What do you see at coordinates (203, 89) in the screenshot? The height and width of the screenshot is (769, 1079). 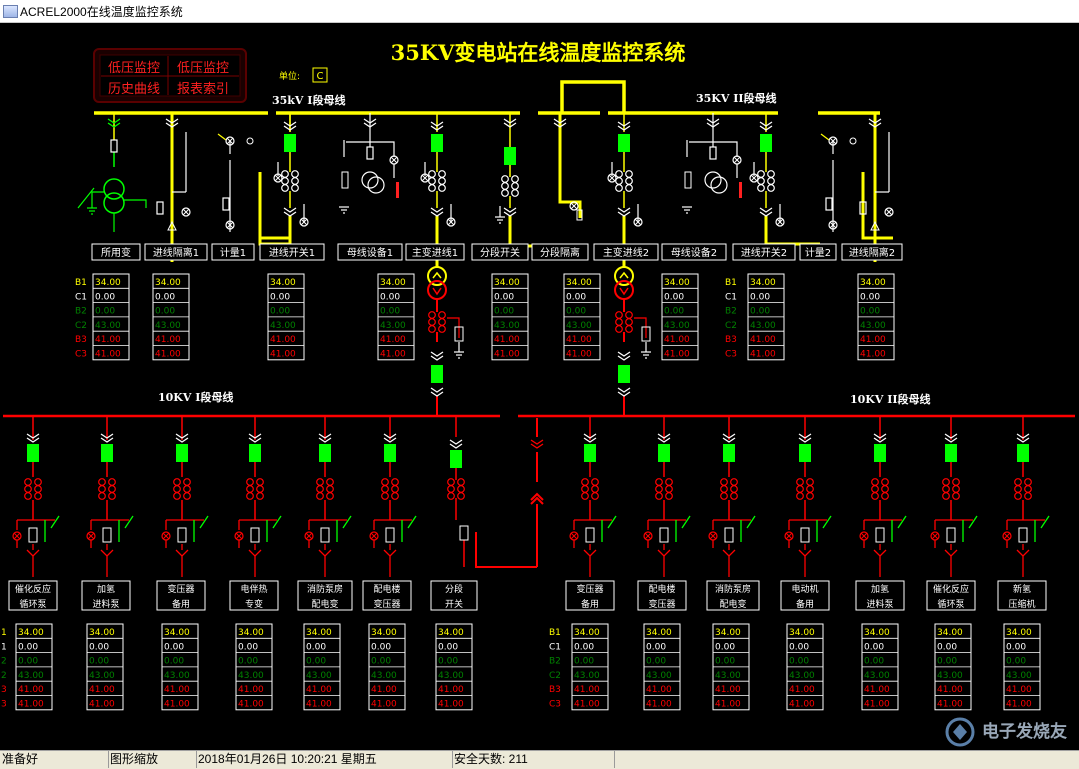 I see `nav-button-report-index: 报表索引` at bounding box center [203, 89].